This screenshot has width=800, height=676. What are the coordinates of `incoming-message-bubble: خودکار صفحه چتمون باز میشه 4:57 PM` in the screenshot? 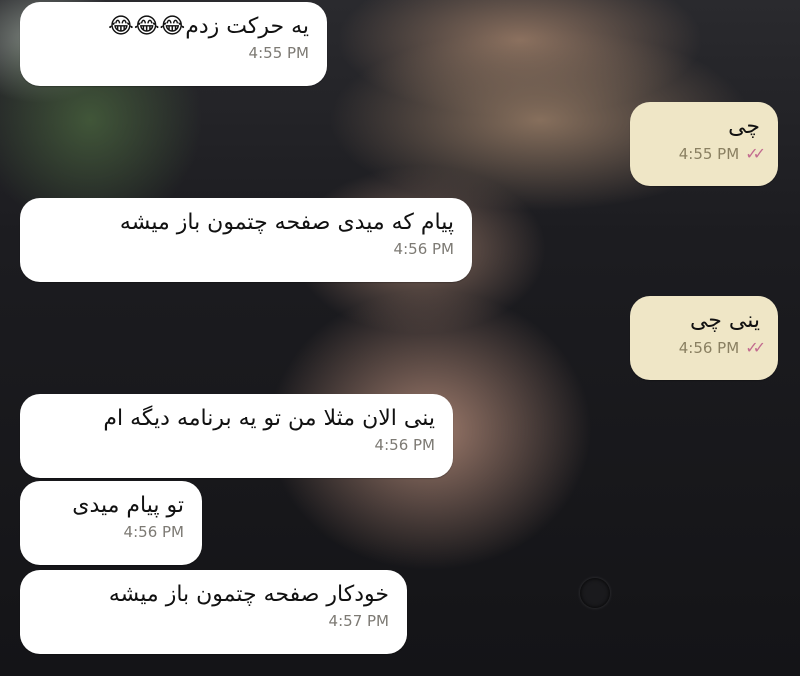 It's located at (213, 612).